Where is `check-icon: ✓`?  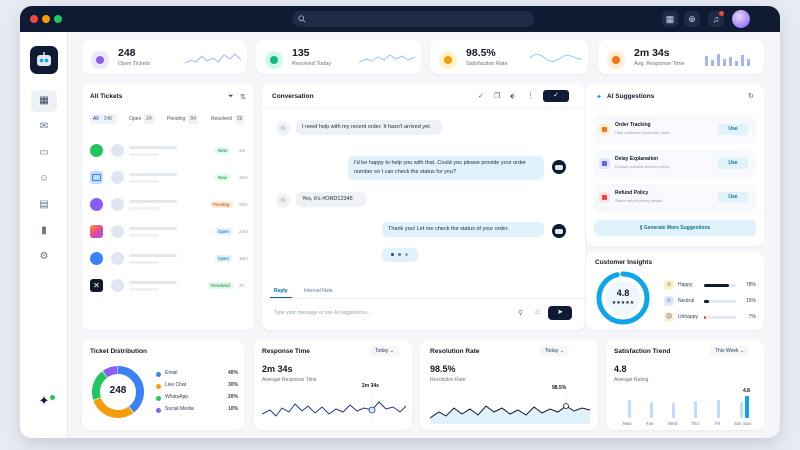 check-icon: ✓ is located at coordinates (481, 96).